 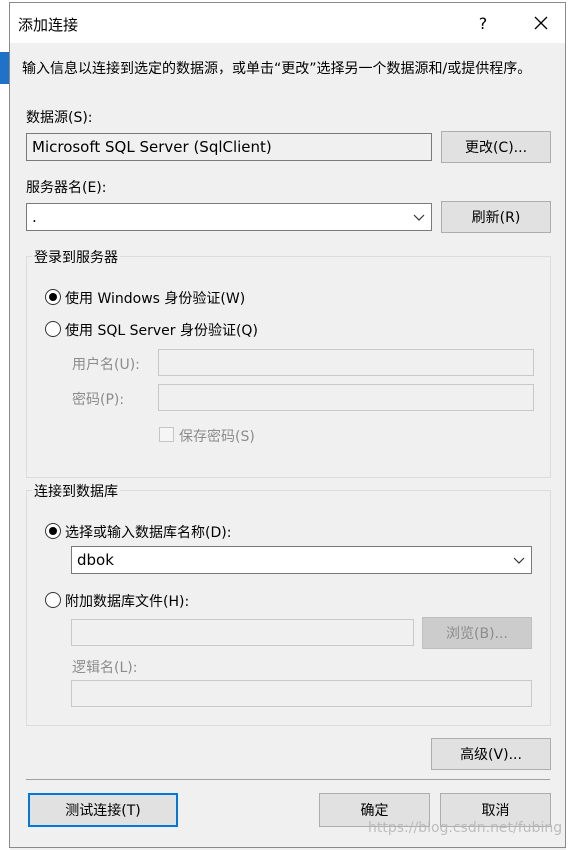 I want to click on server-name-combo: ., so click(x=229, y=217).